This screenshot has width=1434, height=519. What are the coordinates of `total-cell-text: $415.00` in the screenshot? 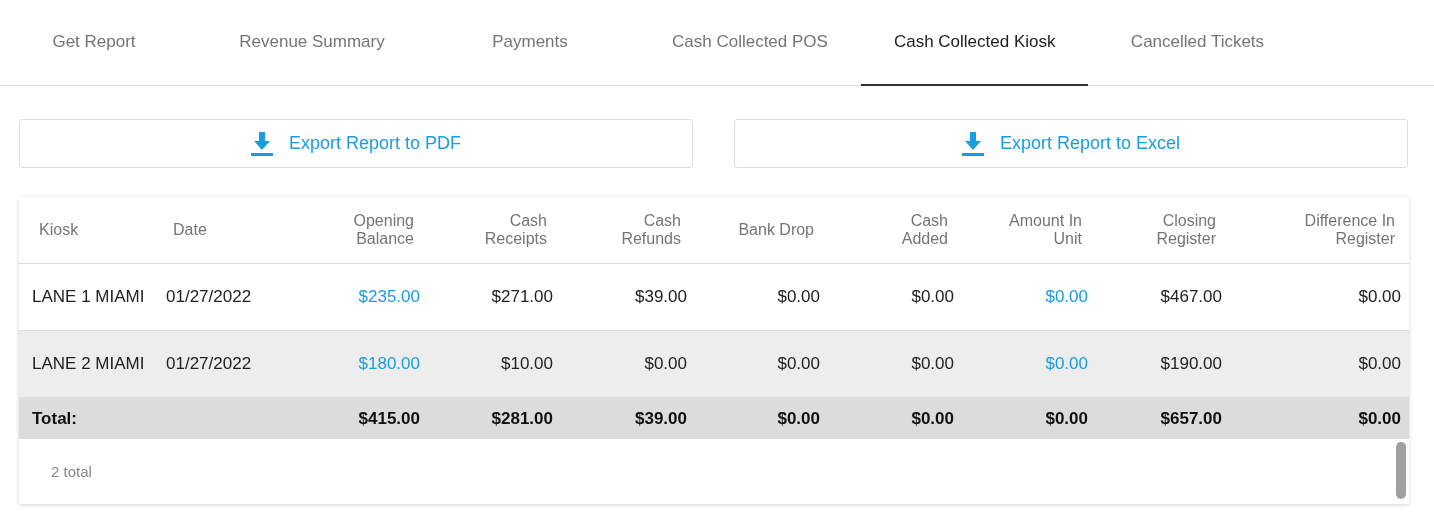 It's located at (389, 418).